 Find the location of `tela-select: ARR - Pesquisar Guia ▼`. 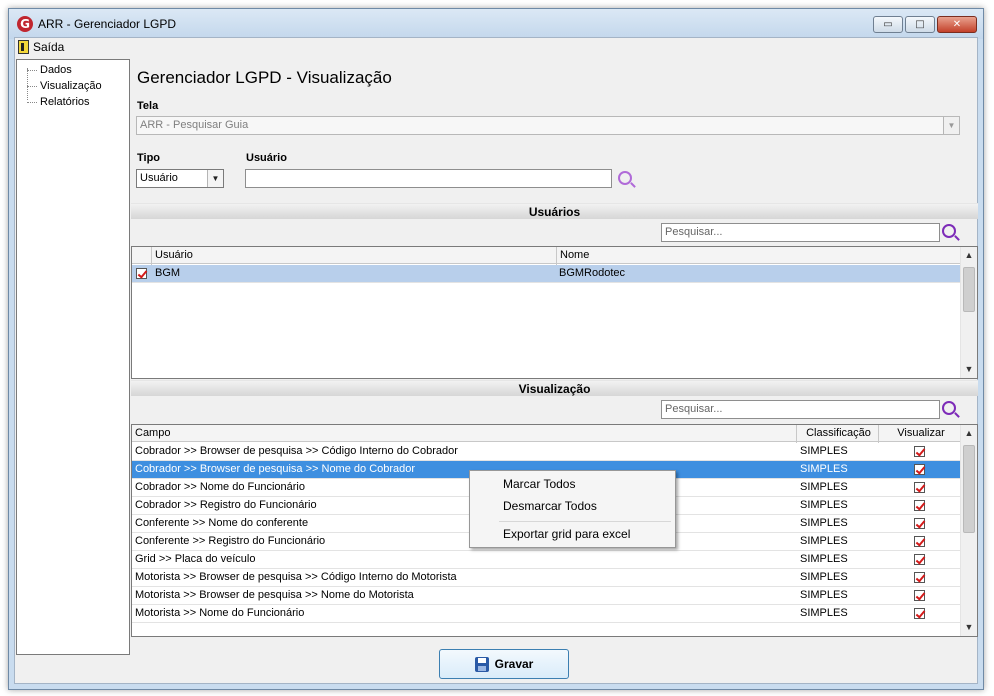

tela-select: ARR - Pesquisar Guia ▼ is located at coordinates (548, 125).